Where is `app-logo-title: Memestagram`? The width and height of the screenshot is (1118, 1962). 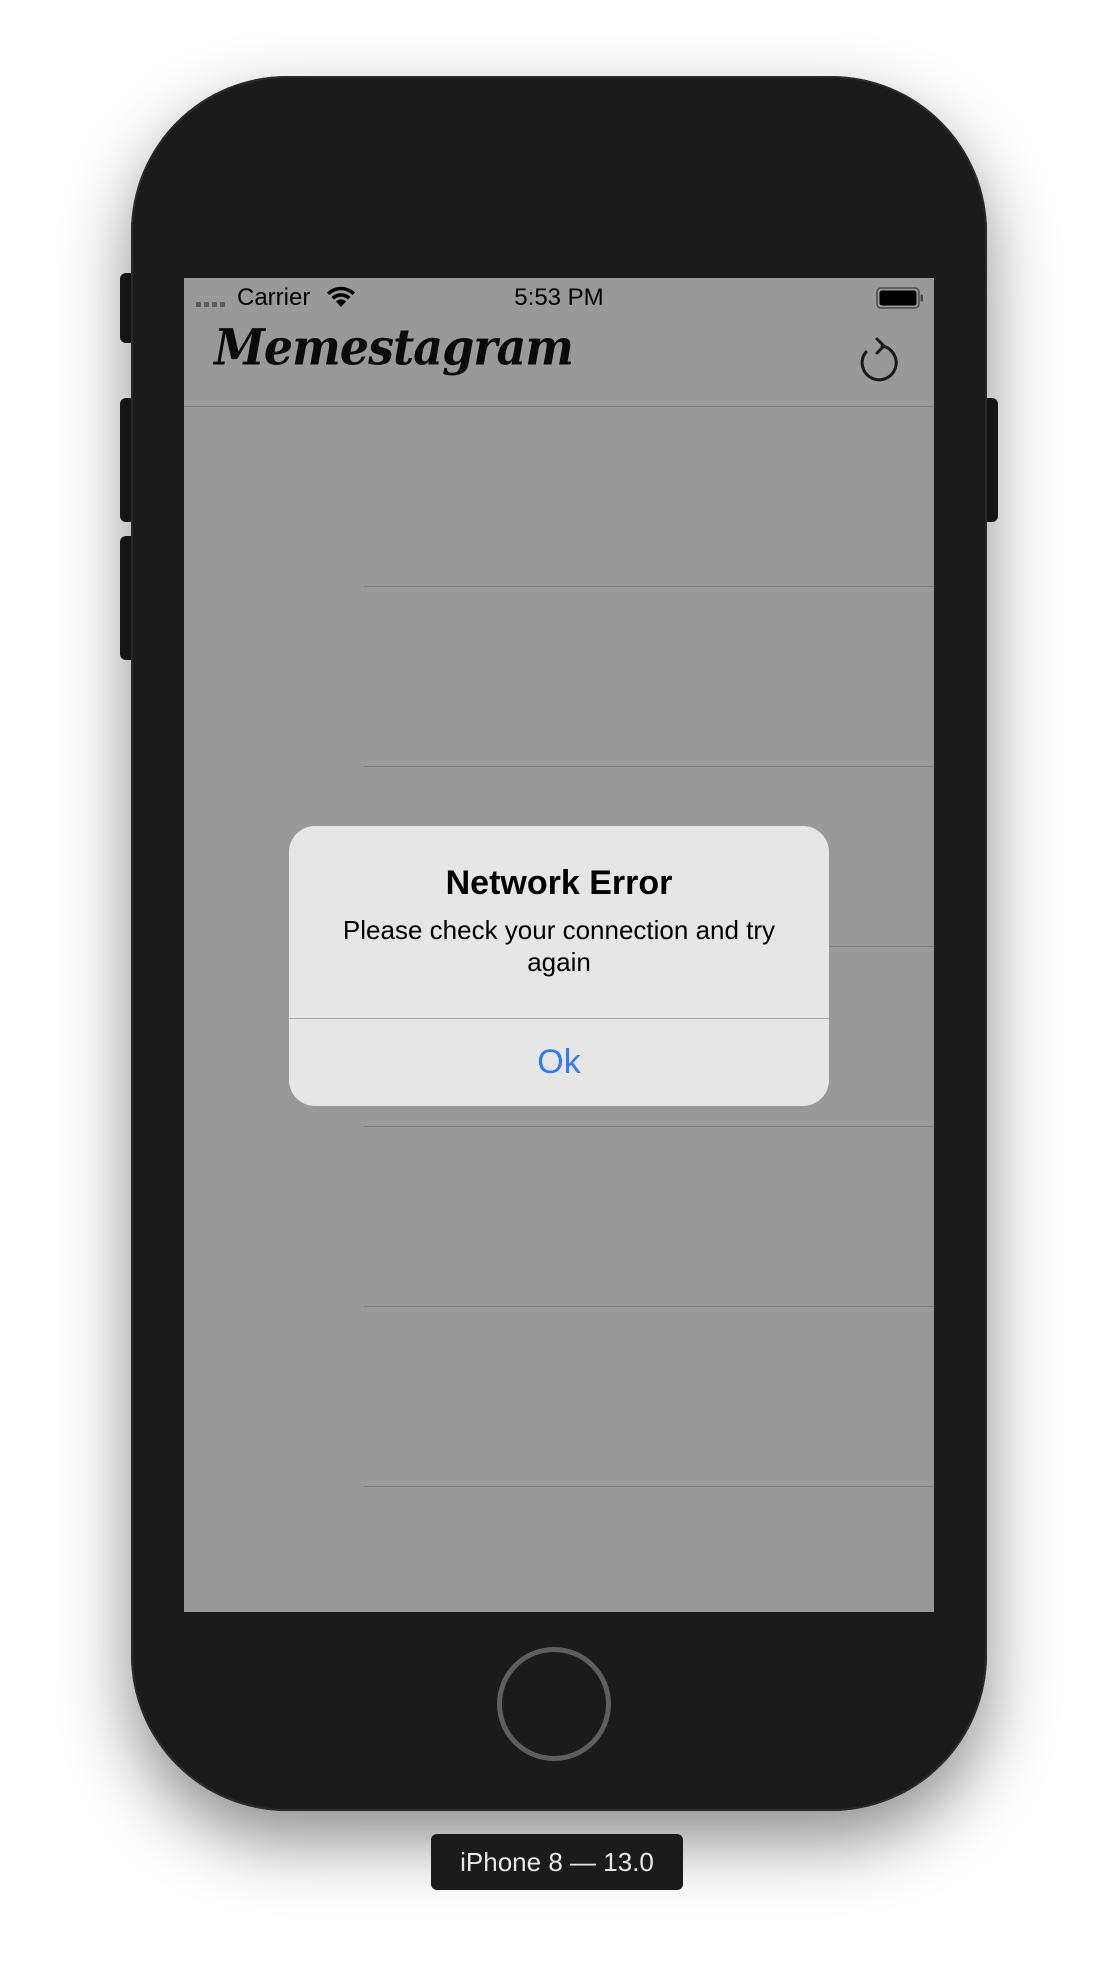 app-logo-title: Memestagram is located at coordinates (394, 347).